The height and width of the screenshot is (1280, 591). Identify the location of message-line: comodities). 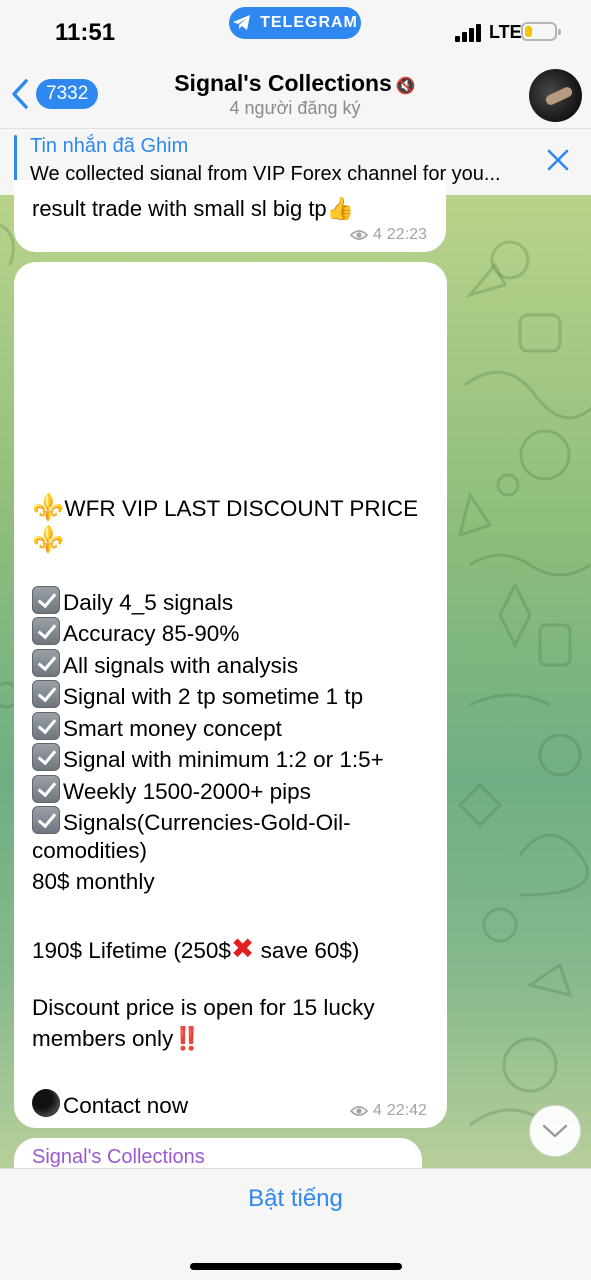
(90, 850).